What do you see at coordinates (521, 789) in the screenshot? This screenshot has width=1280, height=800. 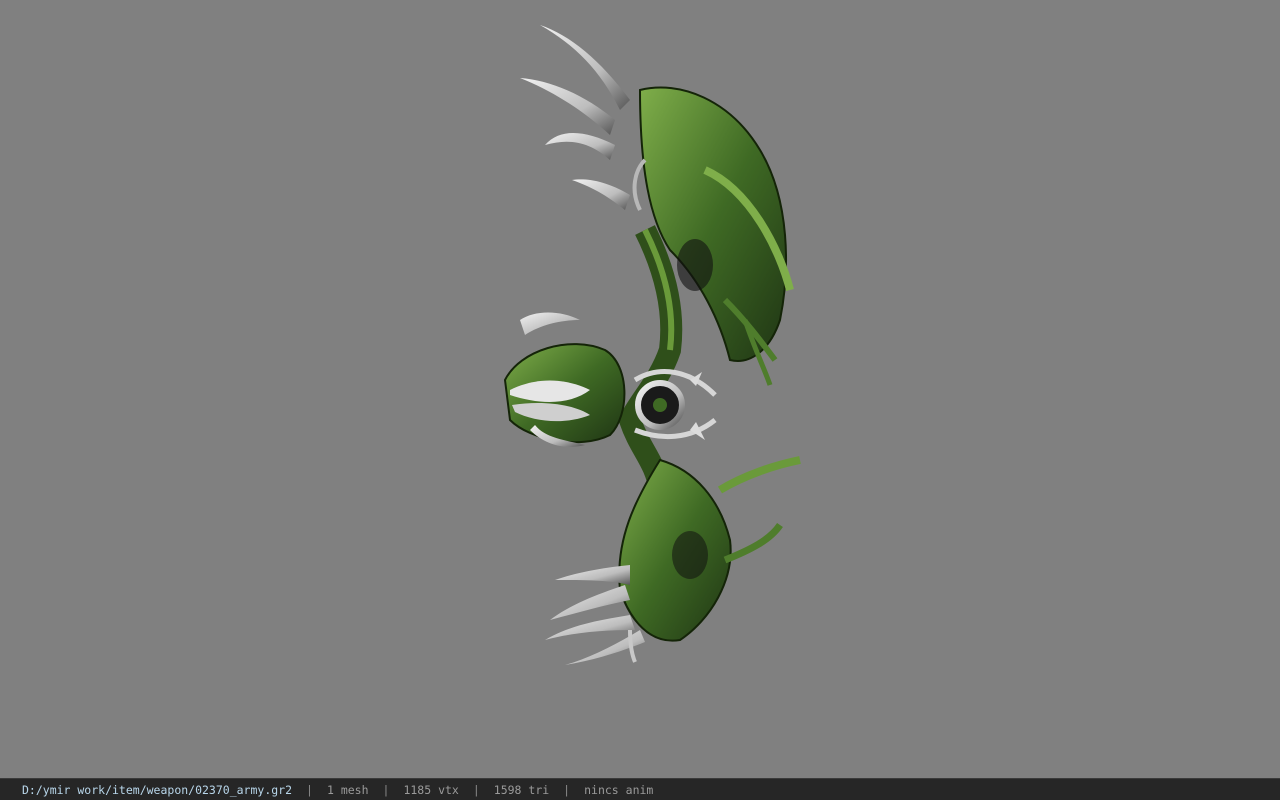 I see `triangle-count: 1598 tri` at bounding box center [521, 789].